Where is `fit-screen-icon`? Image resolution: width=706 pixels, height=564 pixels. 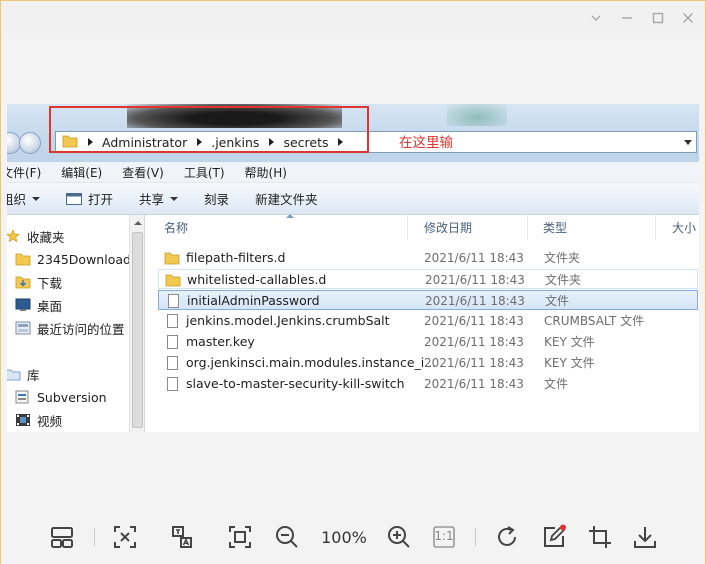
fit-screen-icon is located at coordinates (125, 537).